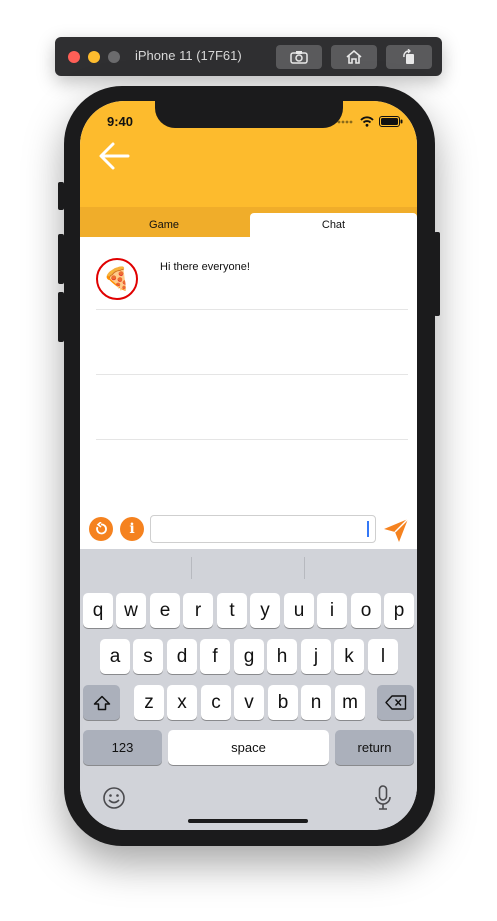 Image resolution: width=497 pixels, height=921 pixels. What do you see at coordinates (332, 610) in the screenshot?
I see `key-i: i` at bounding box center [332, 610].